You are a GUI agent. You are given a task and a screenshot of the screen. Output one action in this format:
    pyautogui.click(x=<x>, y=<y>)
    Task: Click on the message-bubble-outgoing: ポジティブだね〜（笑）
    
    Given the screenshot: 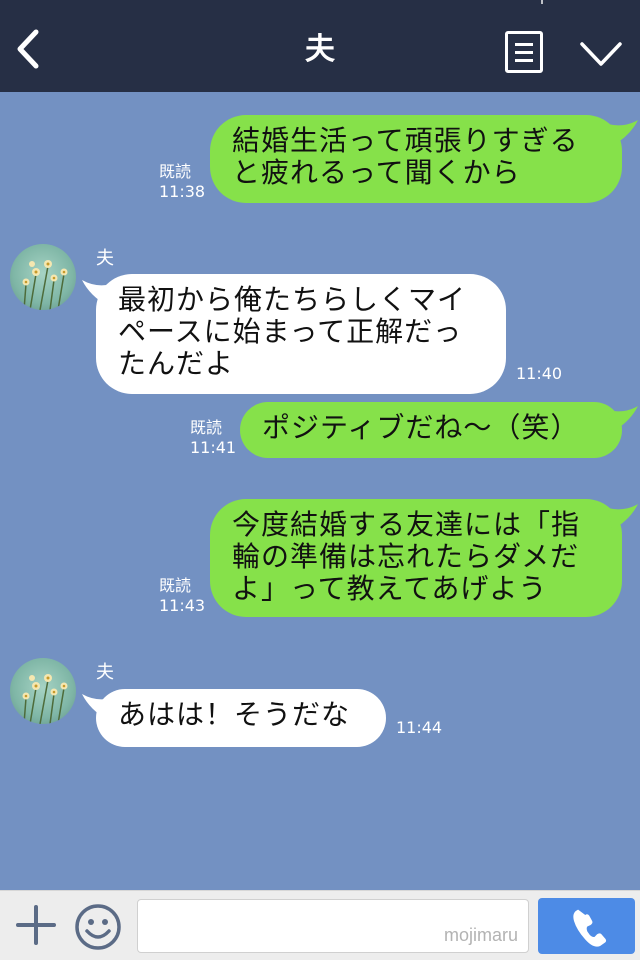 What is the action you would take?
    pyautogui.click(x=431, y=430)
    